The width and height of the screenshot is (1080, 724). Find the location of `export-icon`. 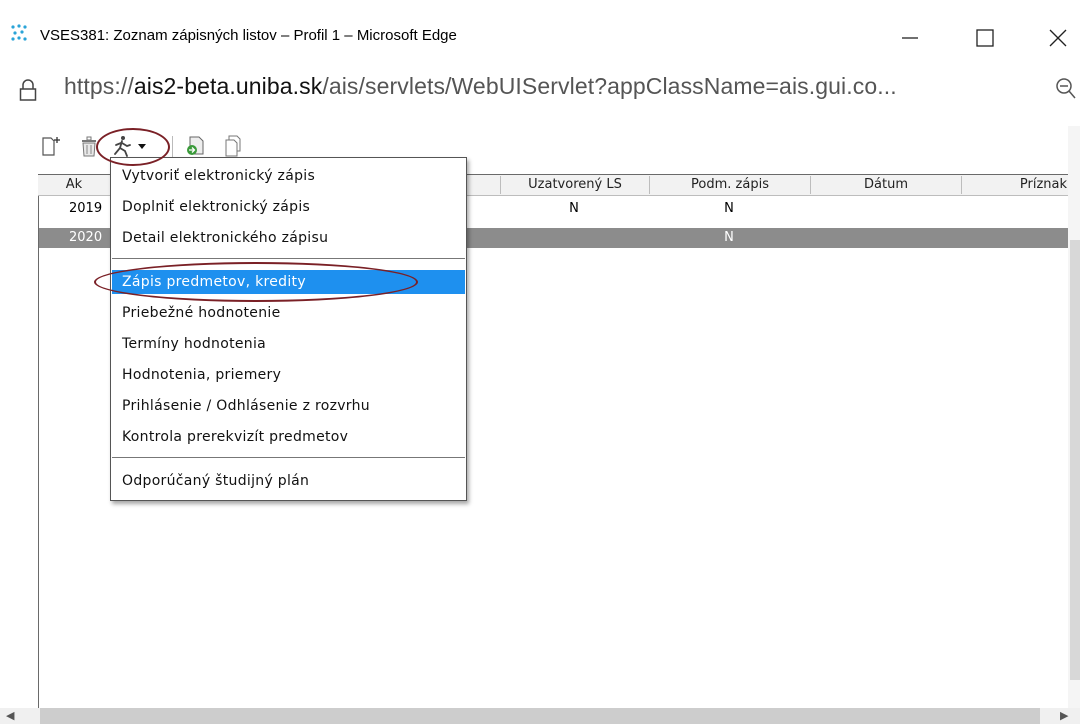

export-icon is located at coordinates (195, 146).